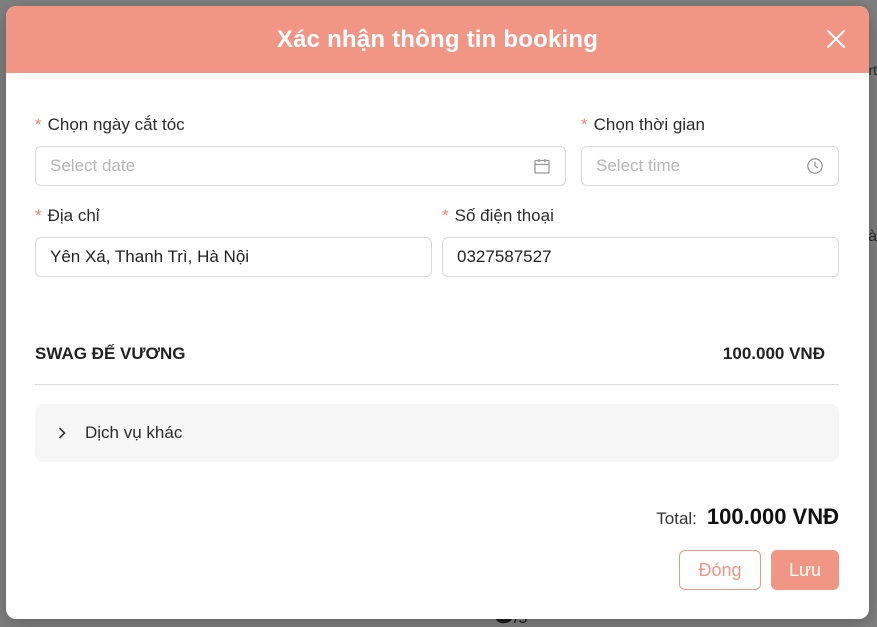 Image resolution: width=877 pixels, height=627 pixels. What do you see at coordinates (437, 384) in the screenshot?
I see `divider` at bounding box center [437, 384].